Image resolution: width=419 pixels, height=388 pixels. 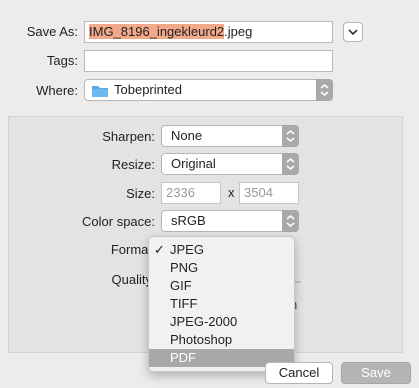 I want to click on menu-item-photoshop: Photoshop, so click(x=221, y=340).